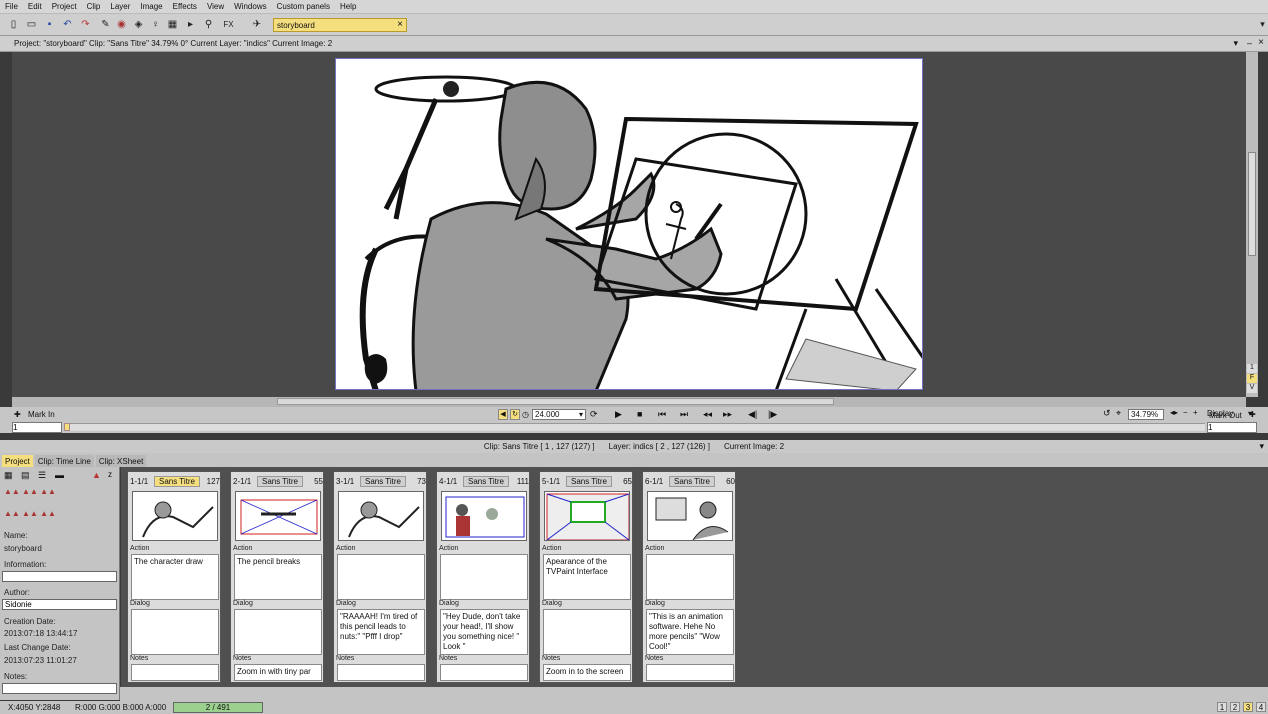 The width and height of the screenshot is (1268, 714). I want to click on menu-clip: Clip, so click(94, 6).